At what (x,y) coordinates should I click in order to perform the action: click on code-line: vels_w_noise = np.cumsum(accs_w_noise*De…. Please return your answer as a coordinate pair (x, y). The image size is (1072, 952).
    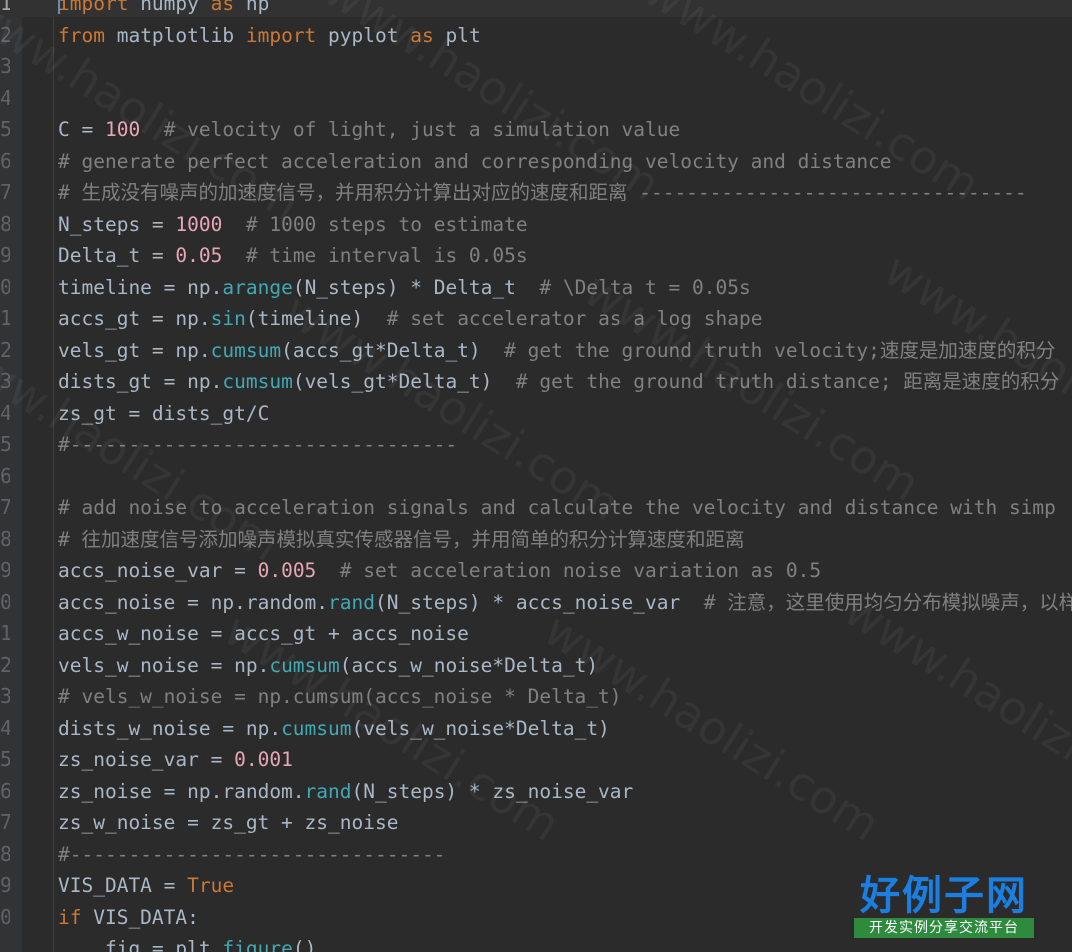
    Looking at the image, I should click on (328, 666).